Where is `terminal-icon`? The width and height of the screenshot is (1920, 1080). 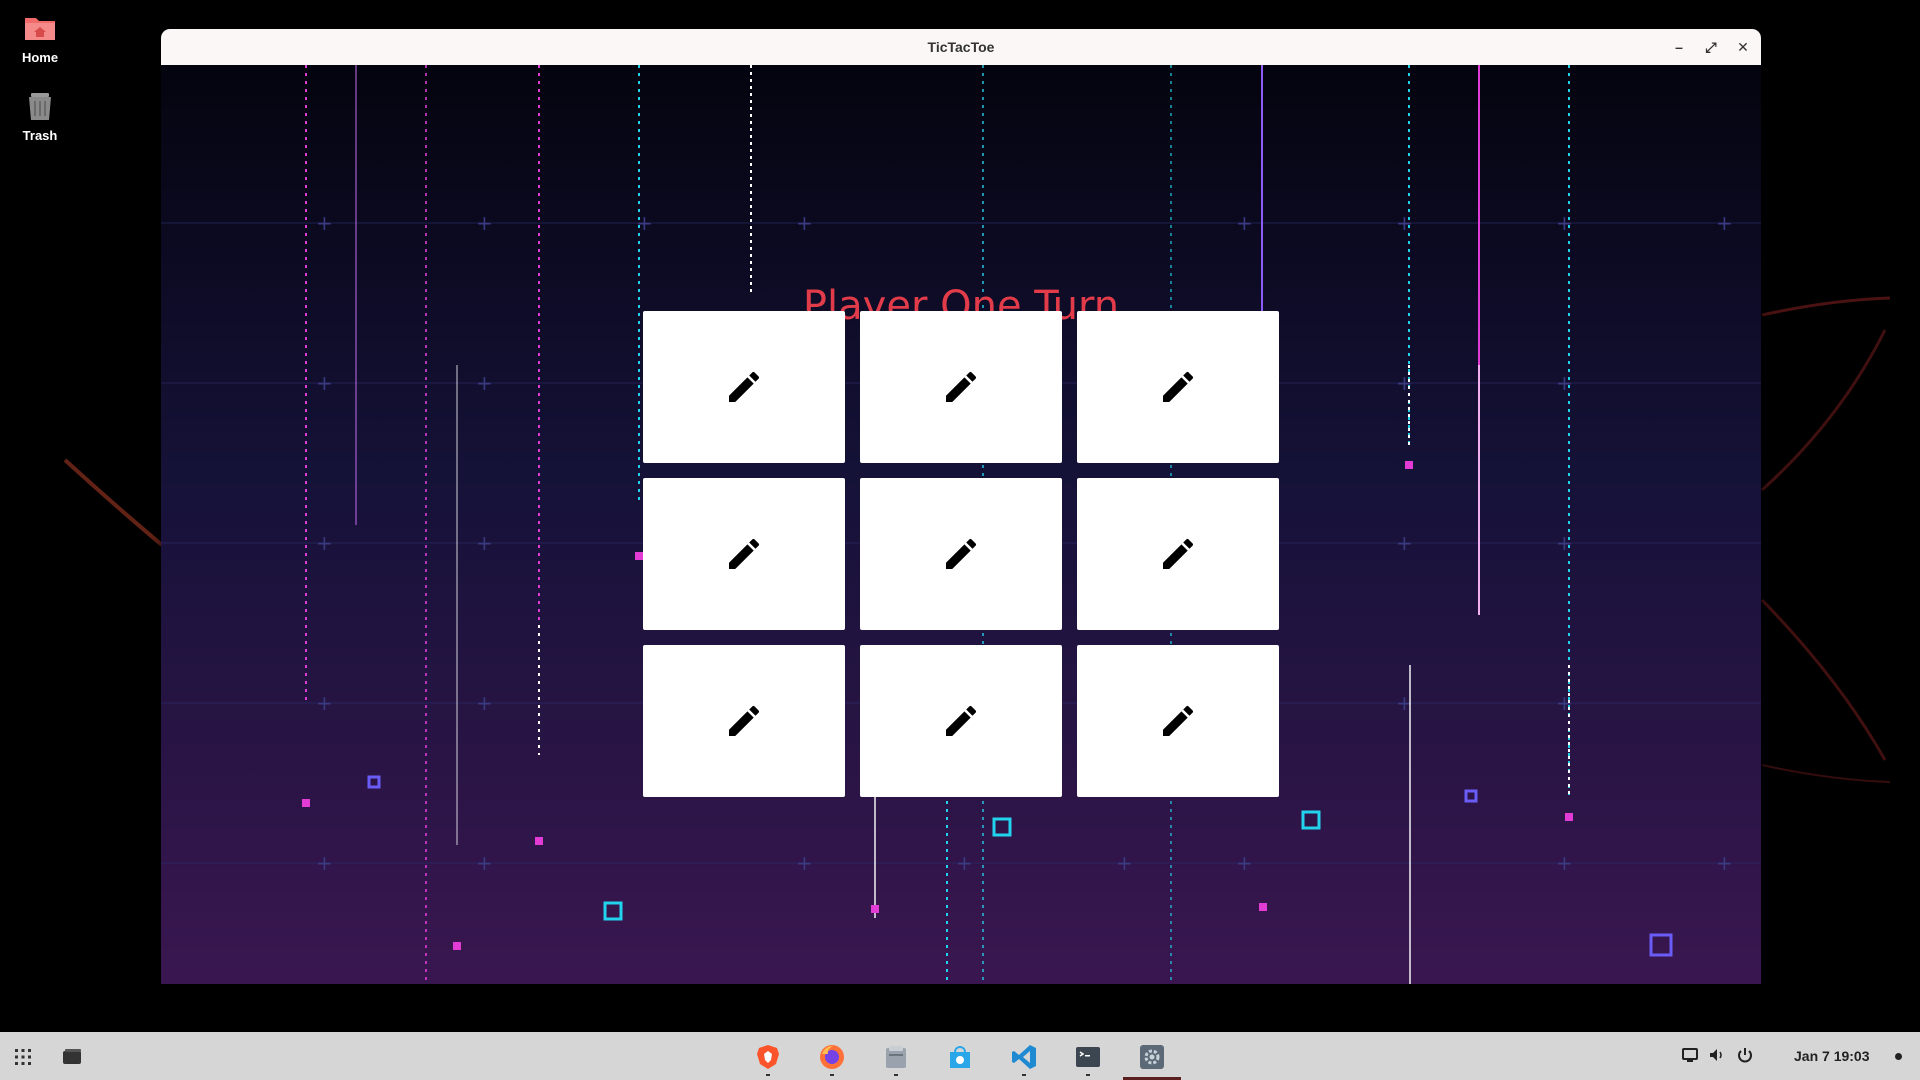
terminal-icon is located at coordinates (1088, 1057).